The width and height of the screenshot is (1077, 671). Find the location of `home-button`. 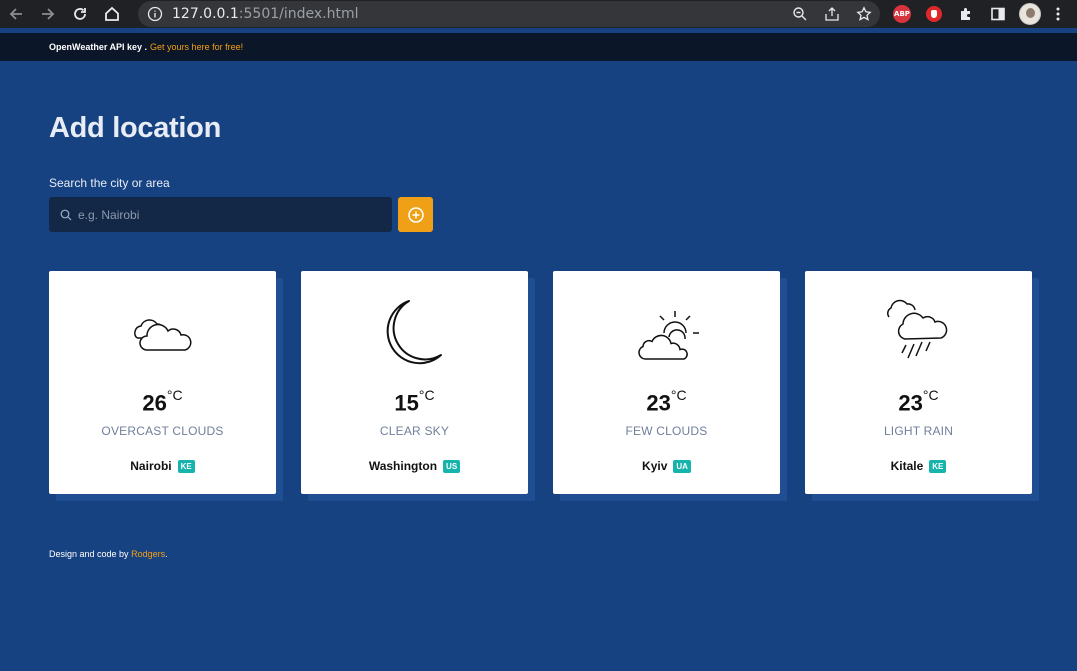

home-button is located at coordinates (112, 14).